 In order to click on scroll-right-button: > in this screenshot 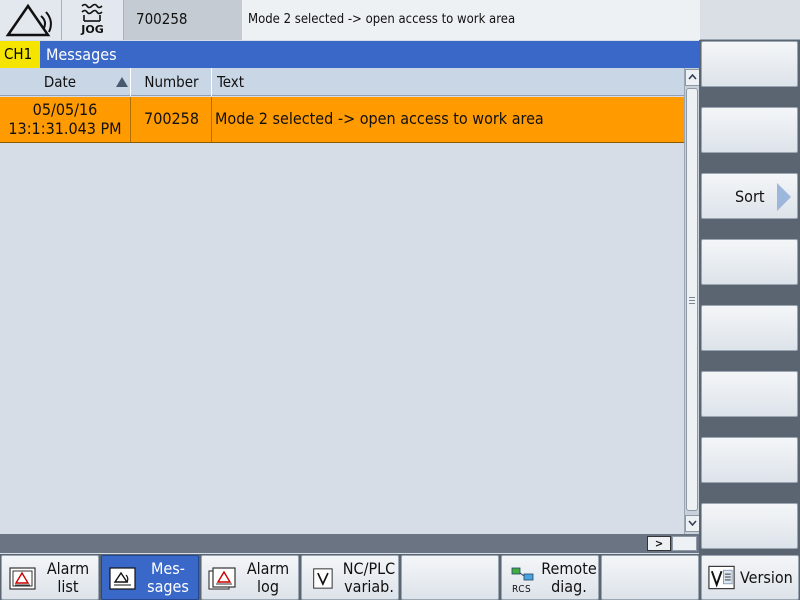, I will do `click(659, 543)`.